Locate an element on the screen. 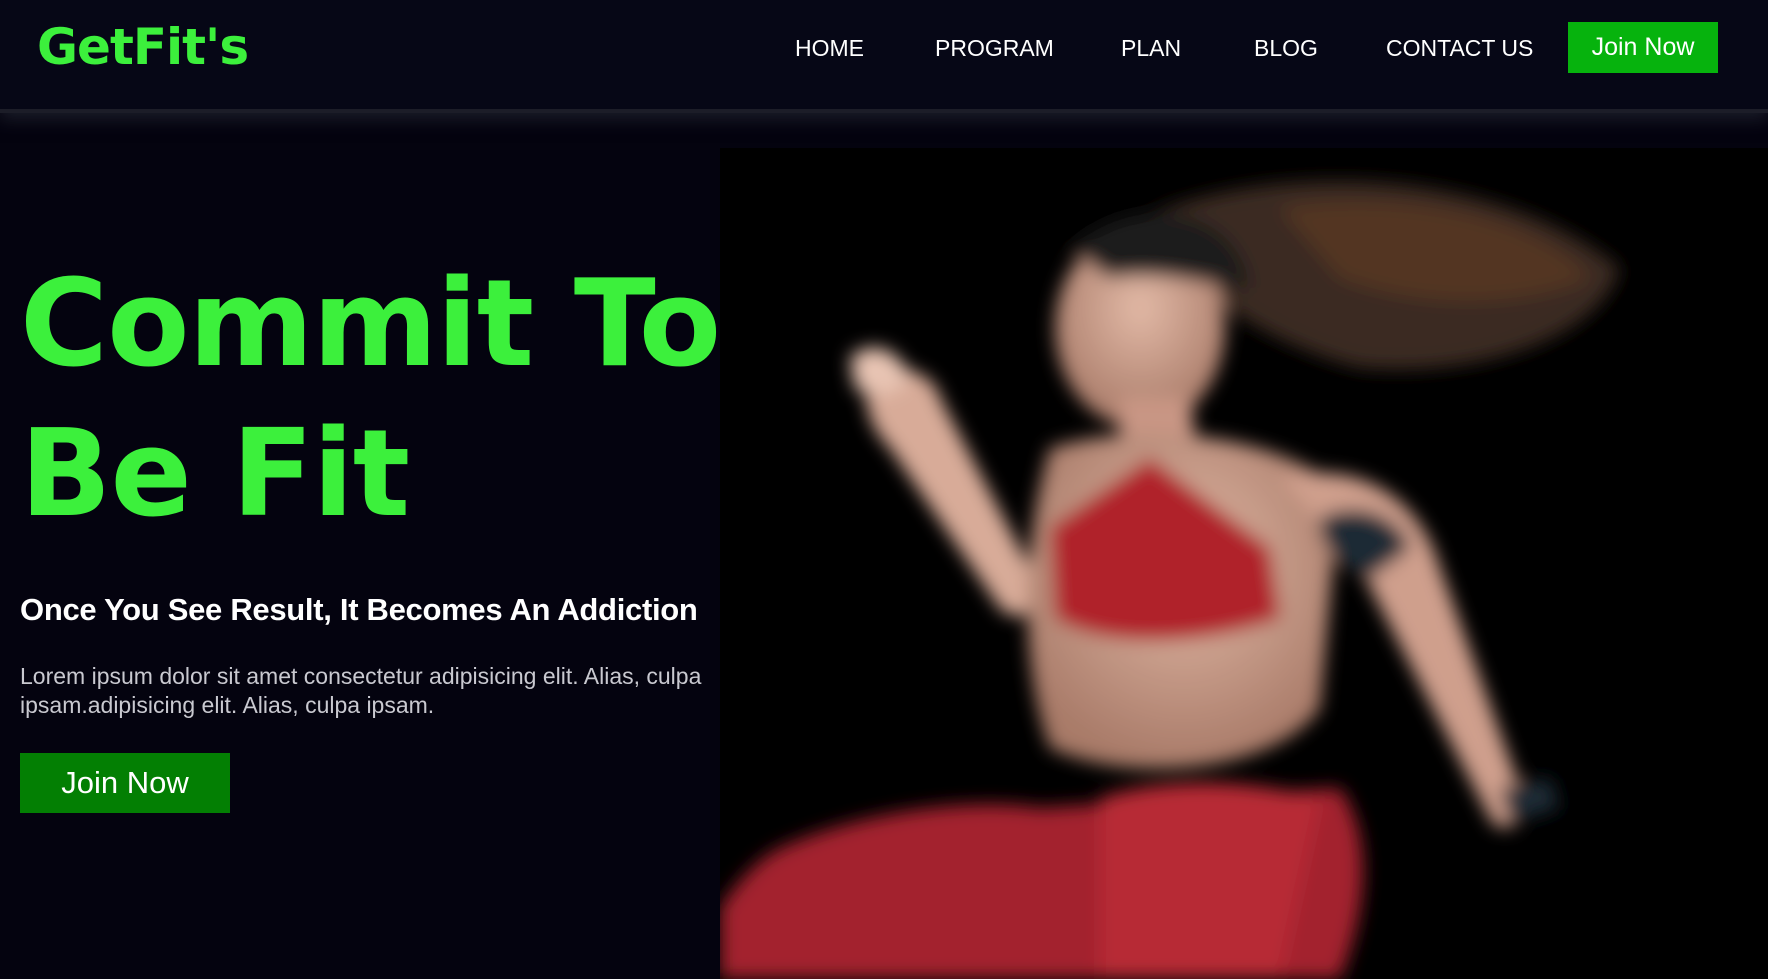  header-join-now-button: Join Now is located at coordinates (1643, 47).